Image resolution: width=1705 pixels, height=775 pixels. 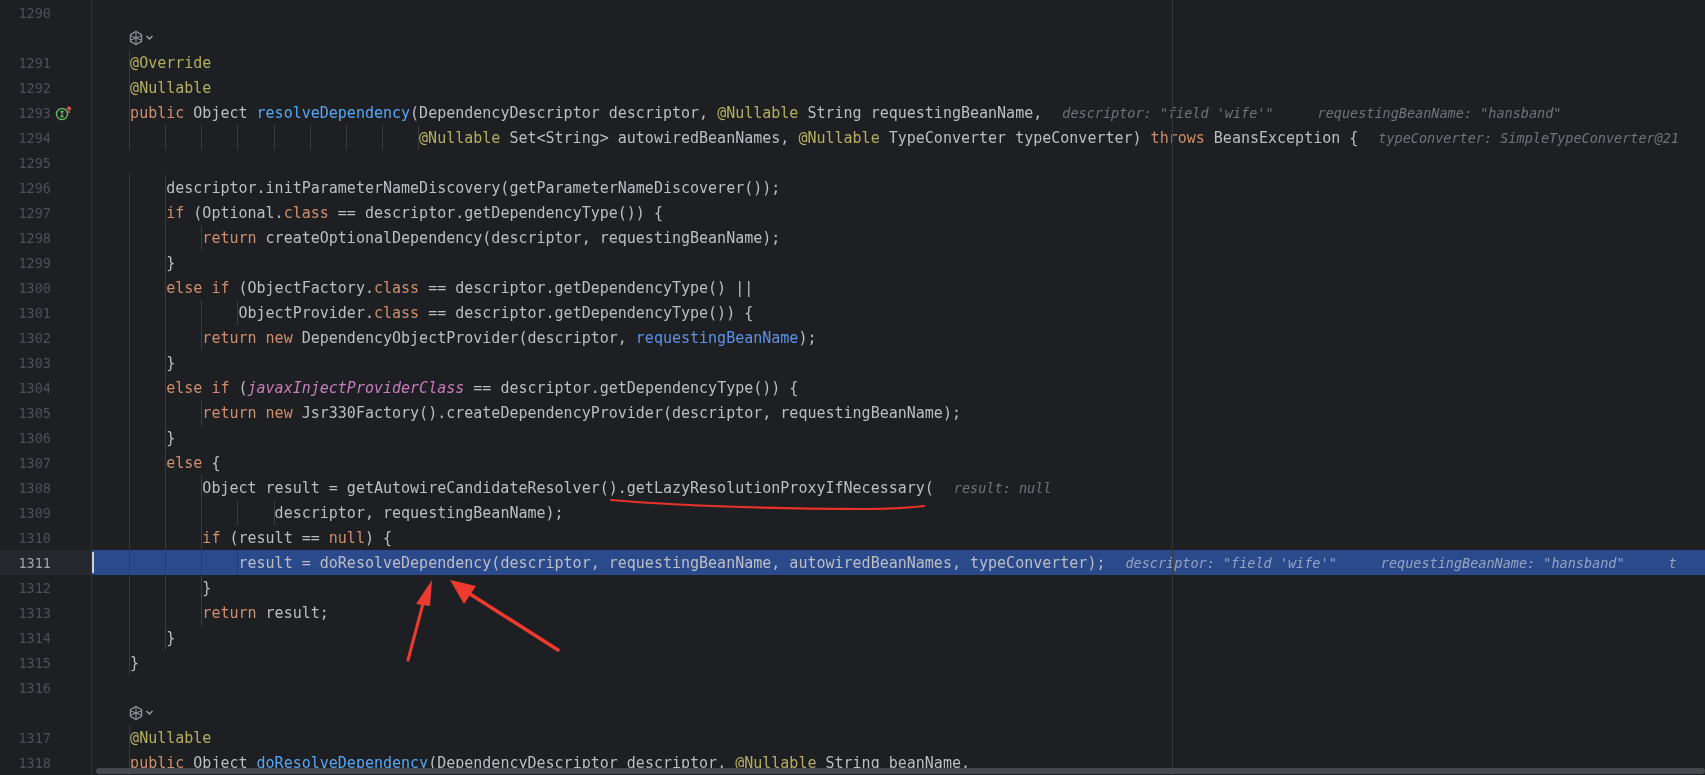 I want to click on code-line: else {, so click(x=193, y=462).